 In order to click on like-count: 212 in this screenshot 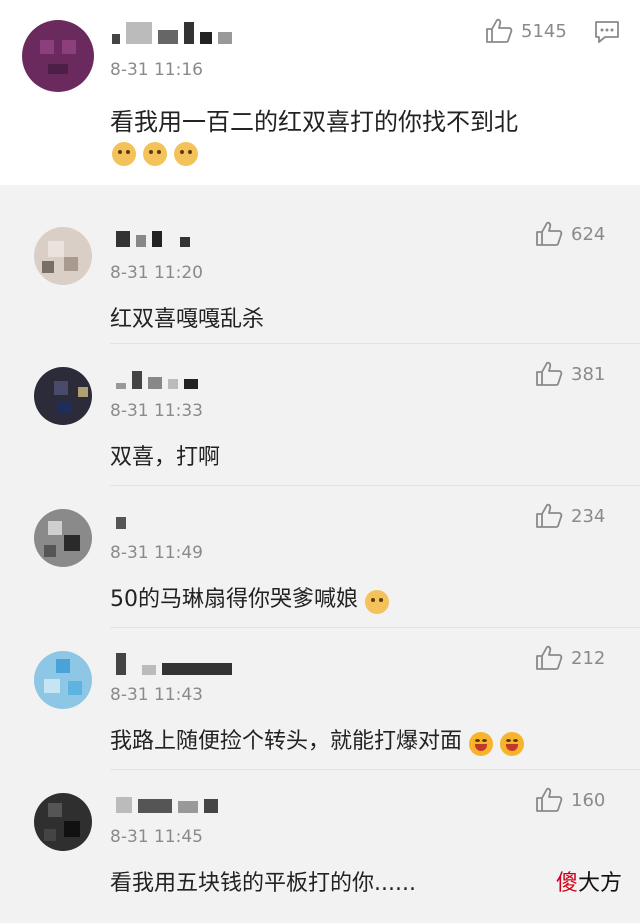, I will do `click(588, 658)`.